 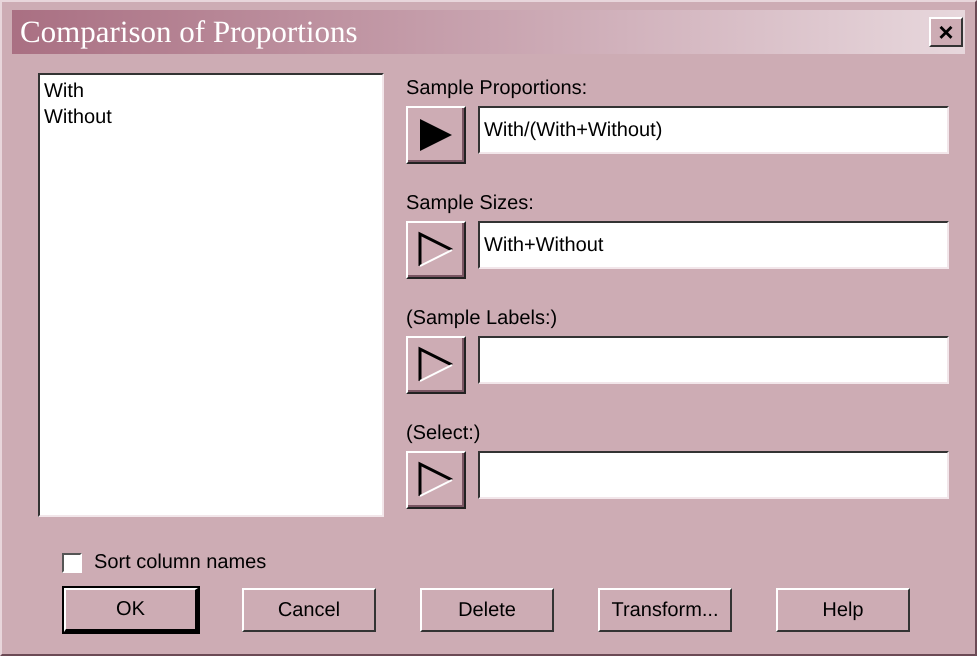 What do you see at coordinates (211, 91) in the screenshot?
I see `list-item: With` at bounding box center [211, 91].